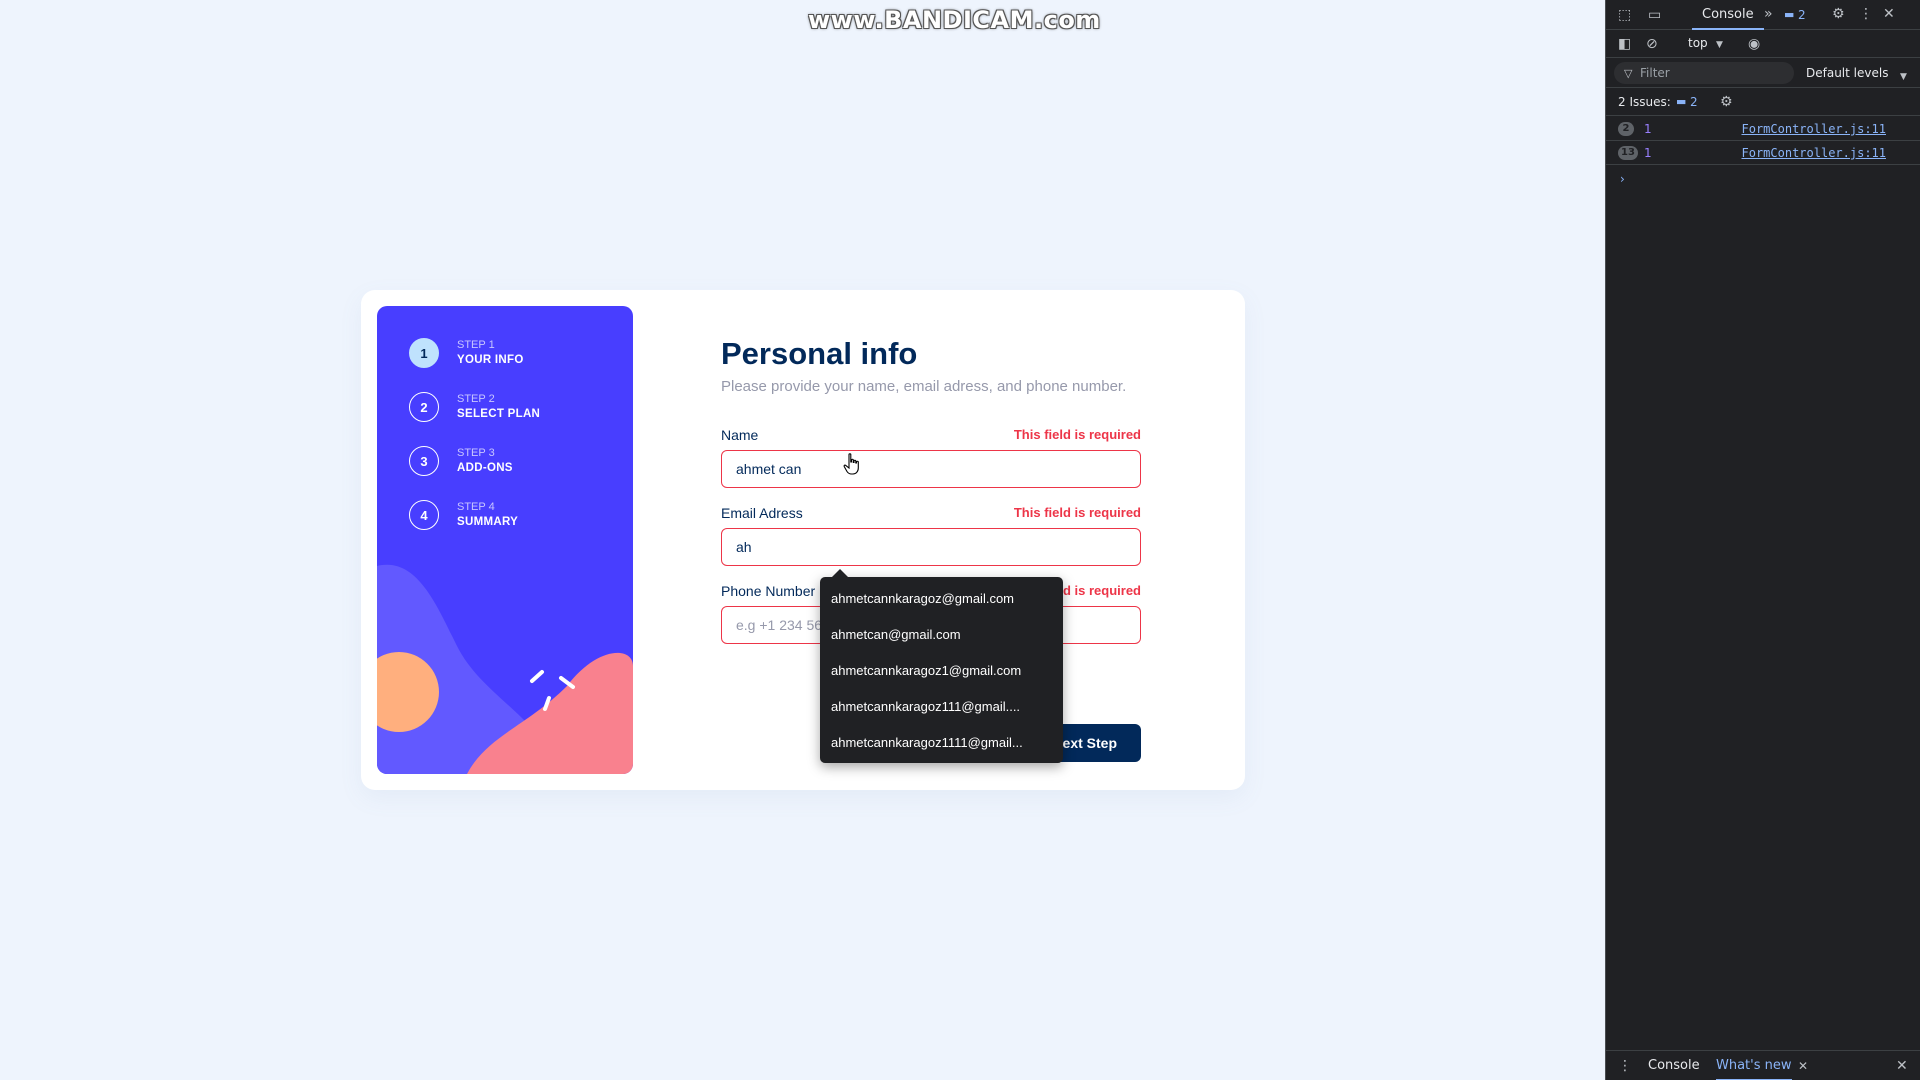  What do you see at coordinates (424, 461) in the screenshot?
I see `step-number: 3` at bounding box center [424, 461].